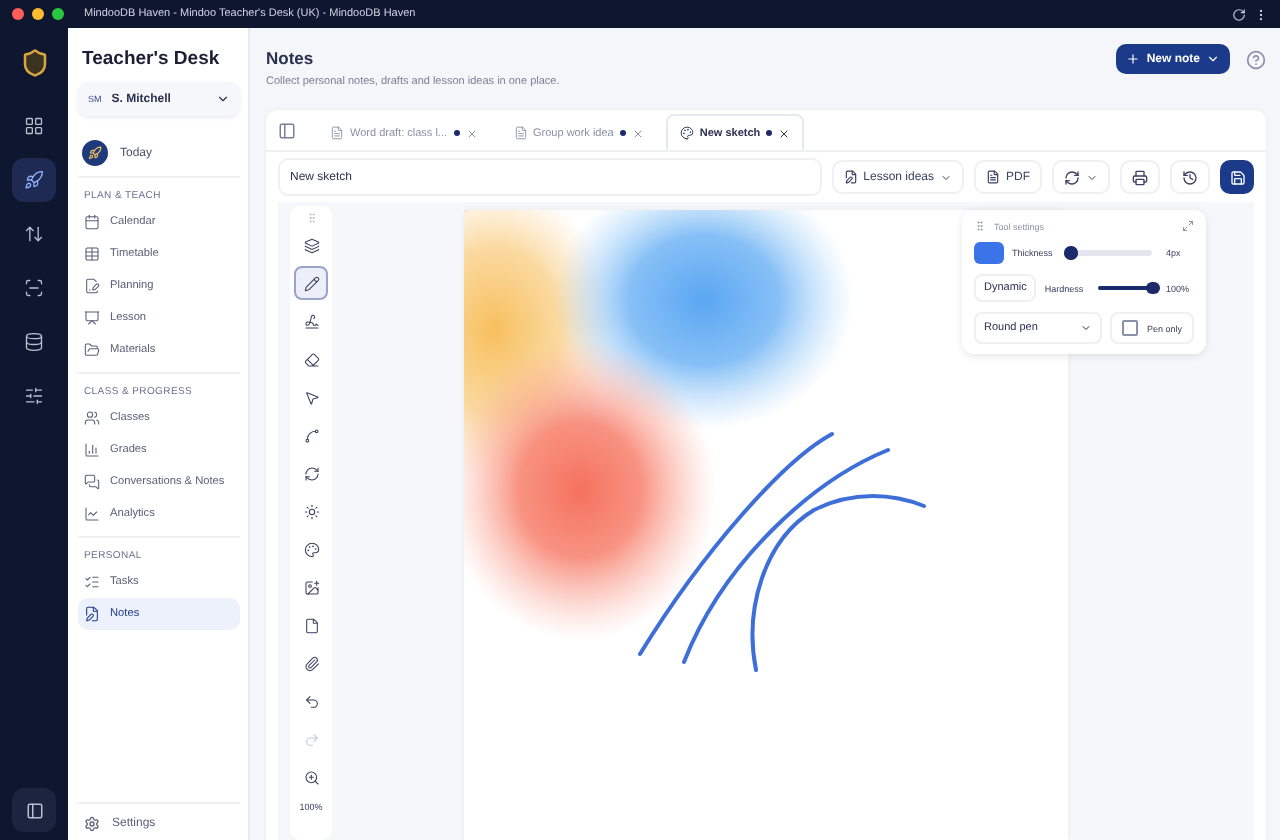  I want to click on calendar-icon, so click(92, 222).